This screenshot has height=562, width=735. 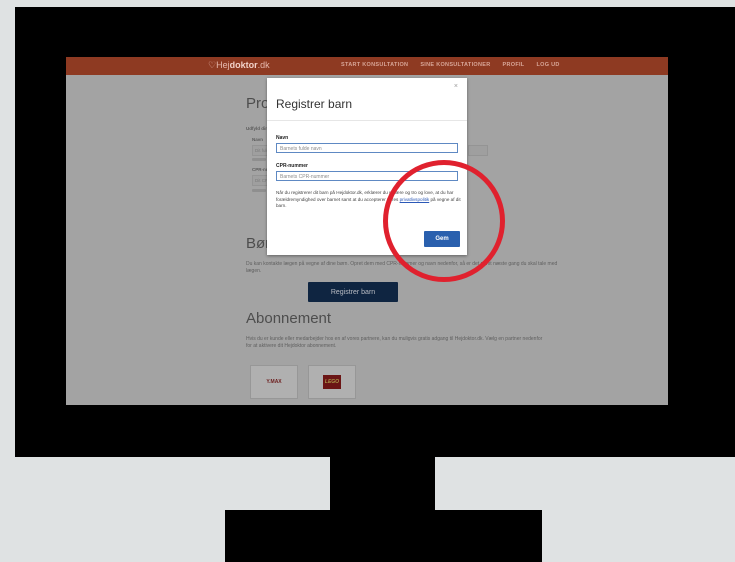 I want to click on profile-name-label: Navn, so click(x=258, y=139).